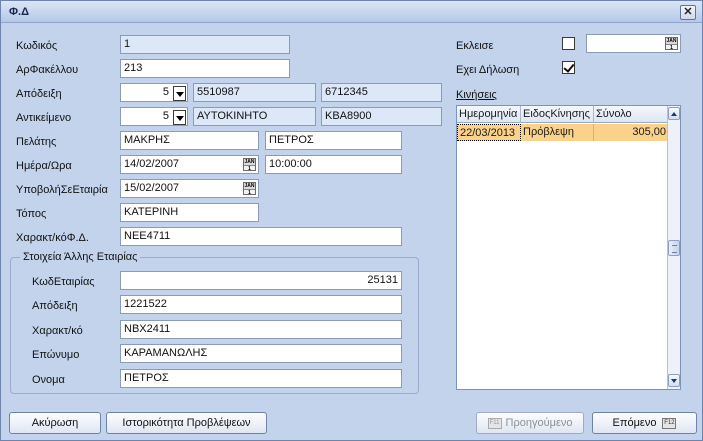  What do you see at coordinates (674, 113) in the screenshot?
I see `scroll-up-icon` at bounding box center [674, 113].